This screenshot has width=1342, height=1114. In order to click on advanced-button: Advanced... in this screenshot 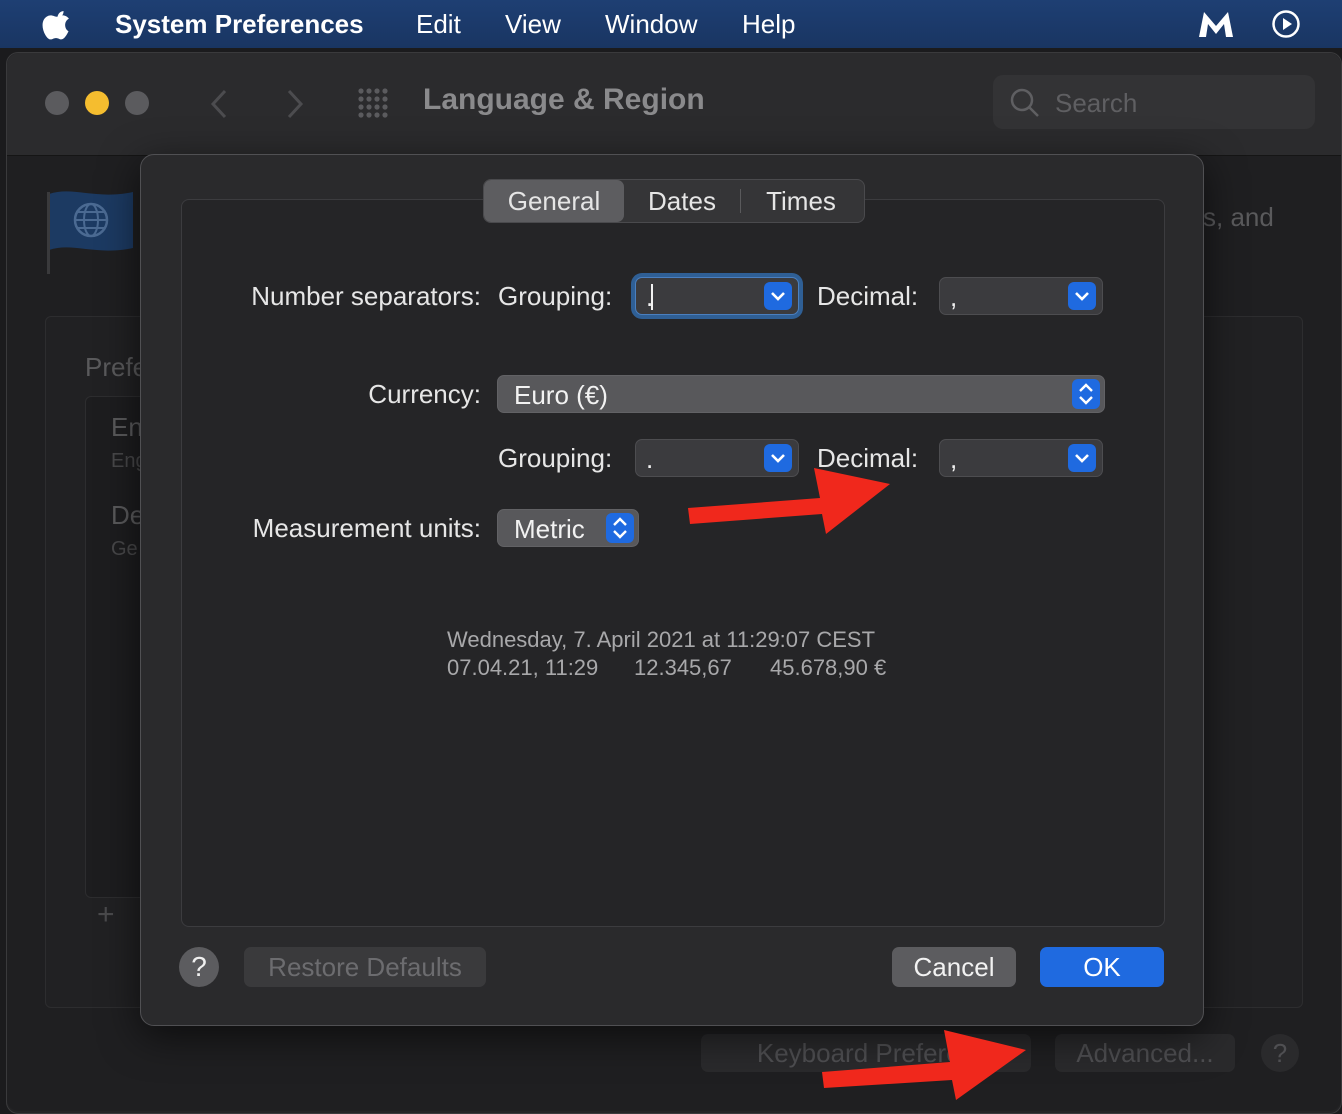, I will do `click(1145, 1053)`.